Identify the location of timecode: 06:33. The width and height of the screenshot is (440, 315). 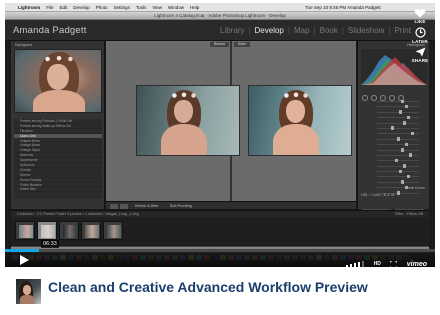
(50, 244).